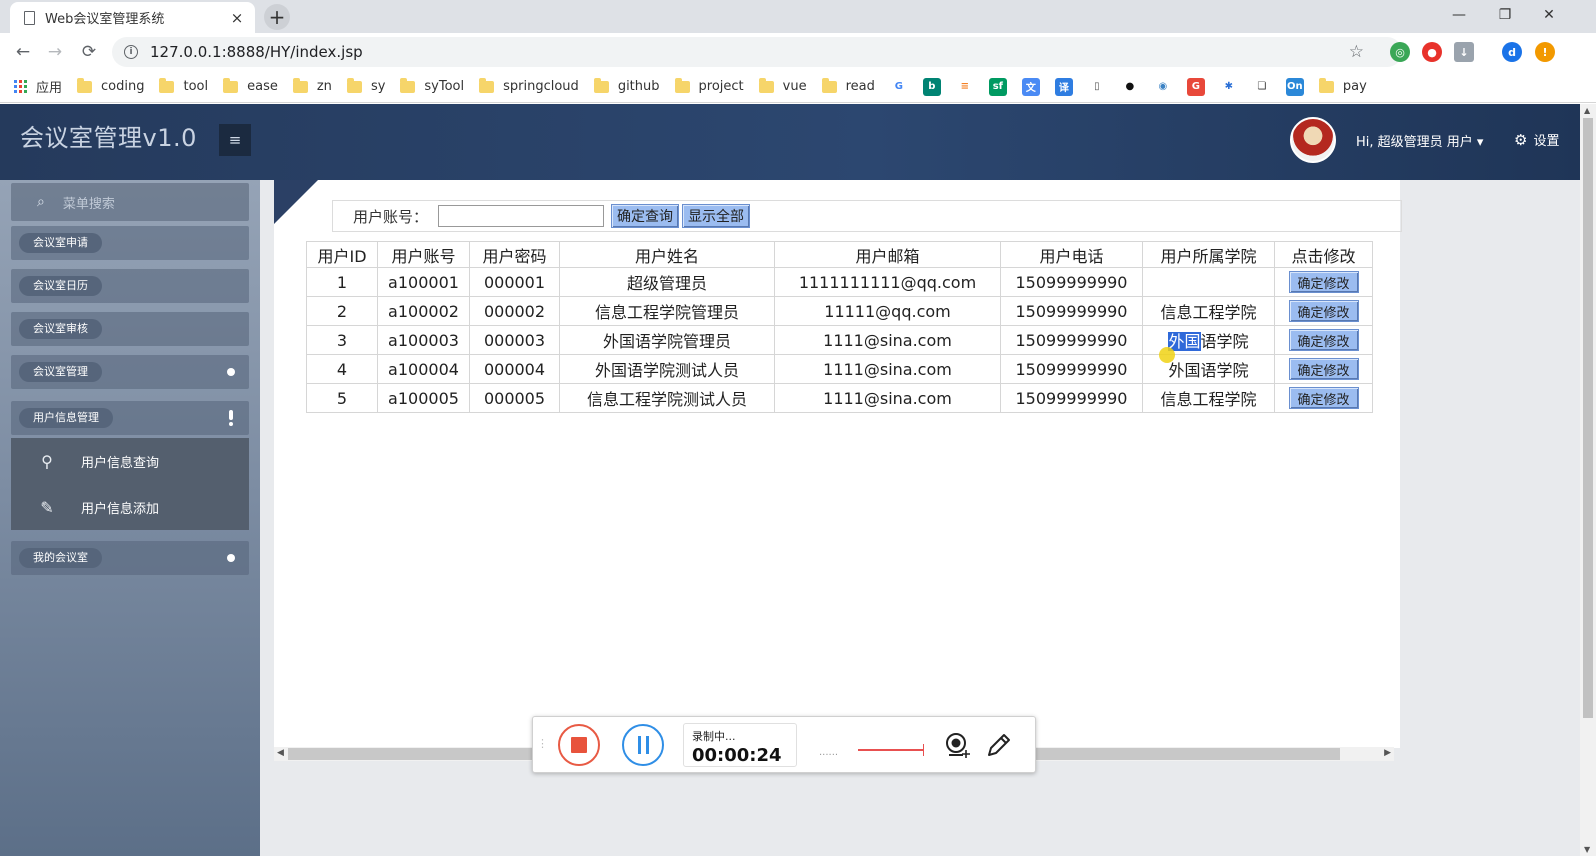  Describe the element at coordinates (1129, 86) in the screenshot. I see `github-icon: ●` at that location.